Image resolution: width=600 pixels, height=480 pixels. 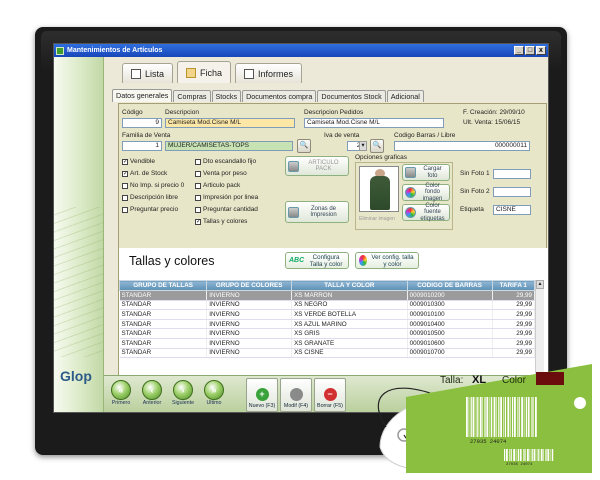 What do you see at coordinates (154, 209) in the screenshot?
I see `chk-label: Preguntar precio` at bounding box center [154, 209].